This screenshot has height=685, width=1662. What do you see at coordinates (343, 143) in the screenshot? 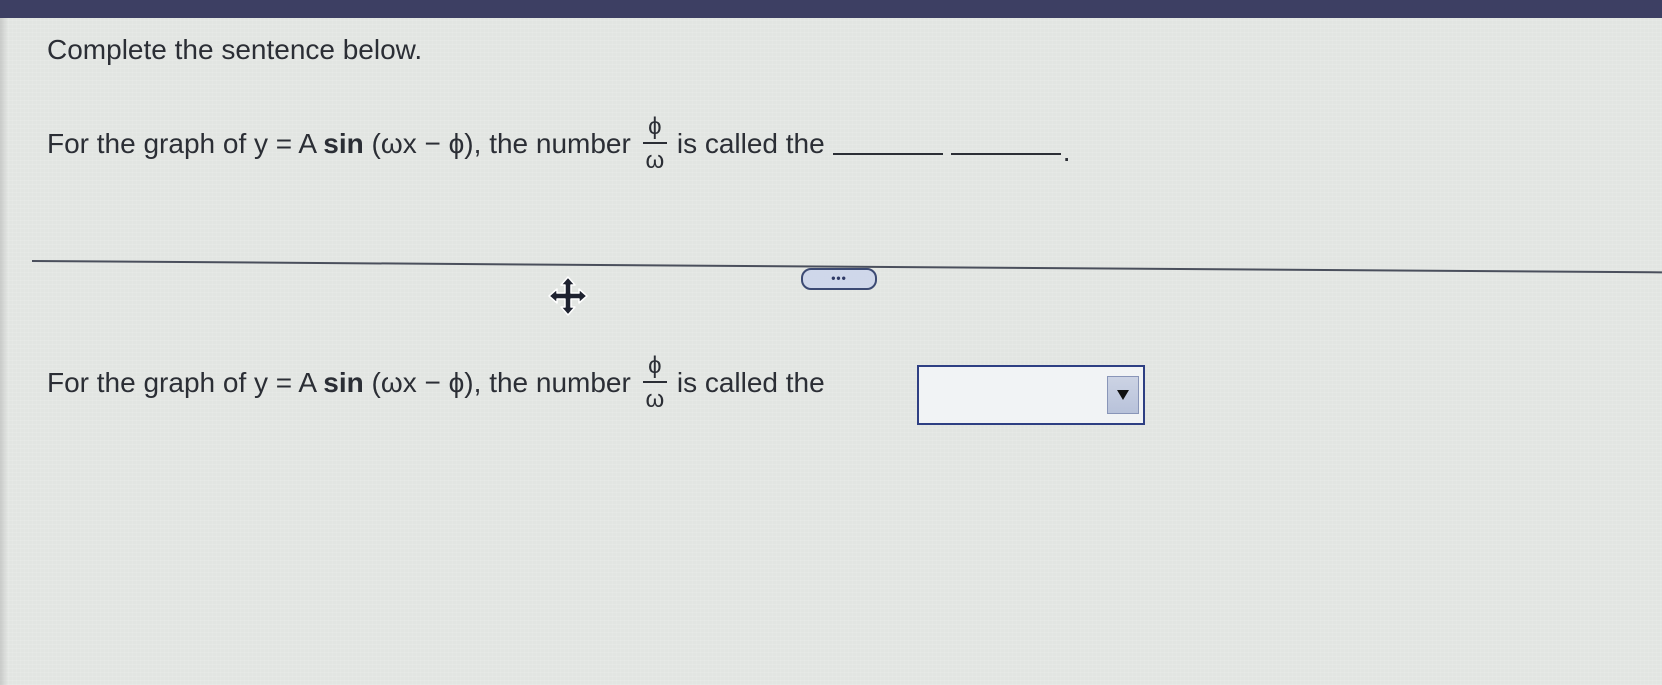
I see `sin-function: sin` at bounding box center [343, 143].